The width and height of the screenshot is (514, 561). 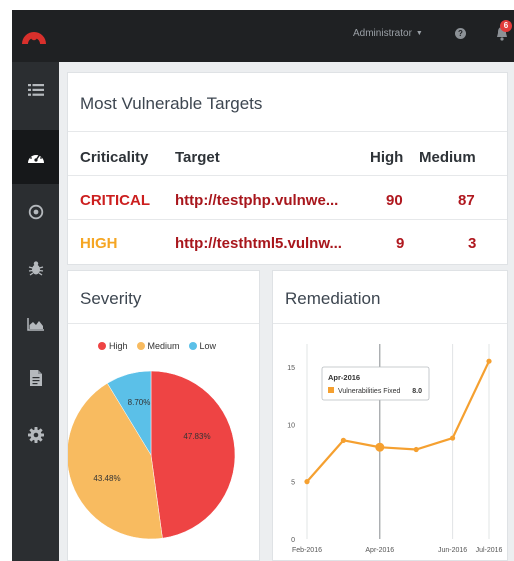 What do you see at coordinates (489, 550) in the screenshot?
I see `x-tick-label: Jul-2016` at bounding box center [489, 550].